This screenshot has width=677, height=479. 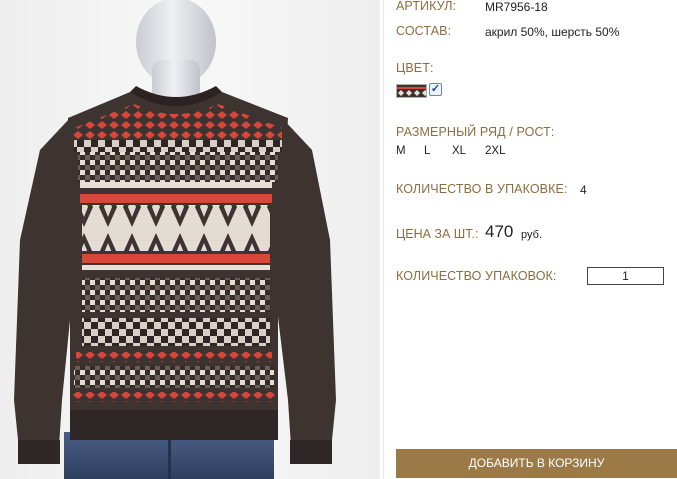 I want to click on size-item: M, so click(x=401, y=151).